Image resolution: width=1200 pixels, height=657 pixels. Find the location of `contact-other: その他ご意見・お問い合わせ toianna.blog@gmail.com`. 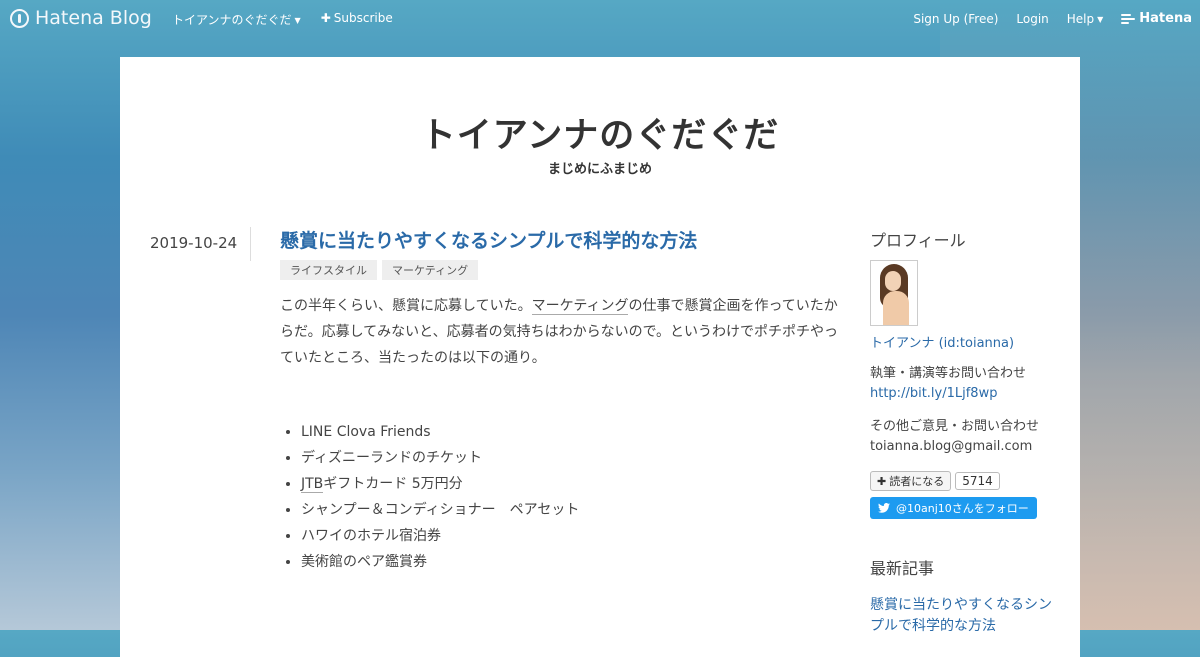

contact-other: その他ご意見・お問い合わせ toianna.blog@gmail.com is located at coordinates (965, 437).